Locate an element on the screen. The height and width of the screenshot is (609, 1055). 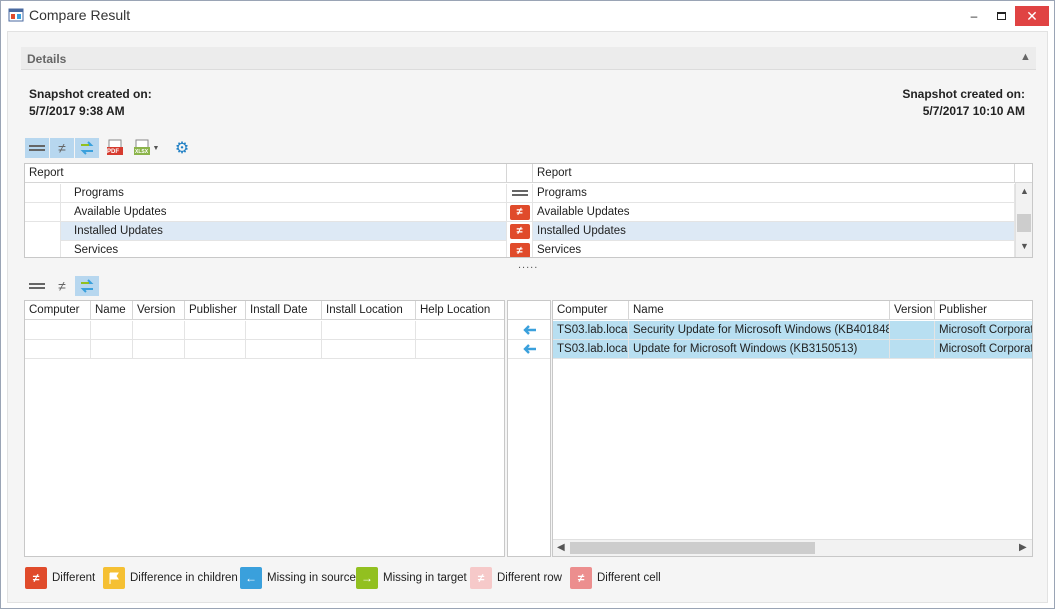
report-row-selected: Installed Updates ≠ Installed Updates is located at coordinates (520, 231).